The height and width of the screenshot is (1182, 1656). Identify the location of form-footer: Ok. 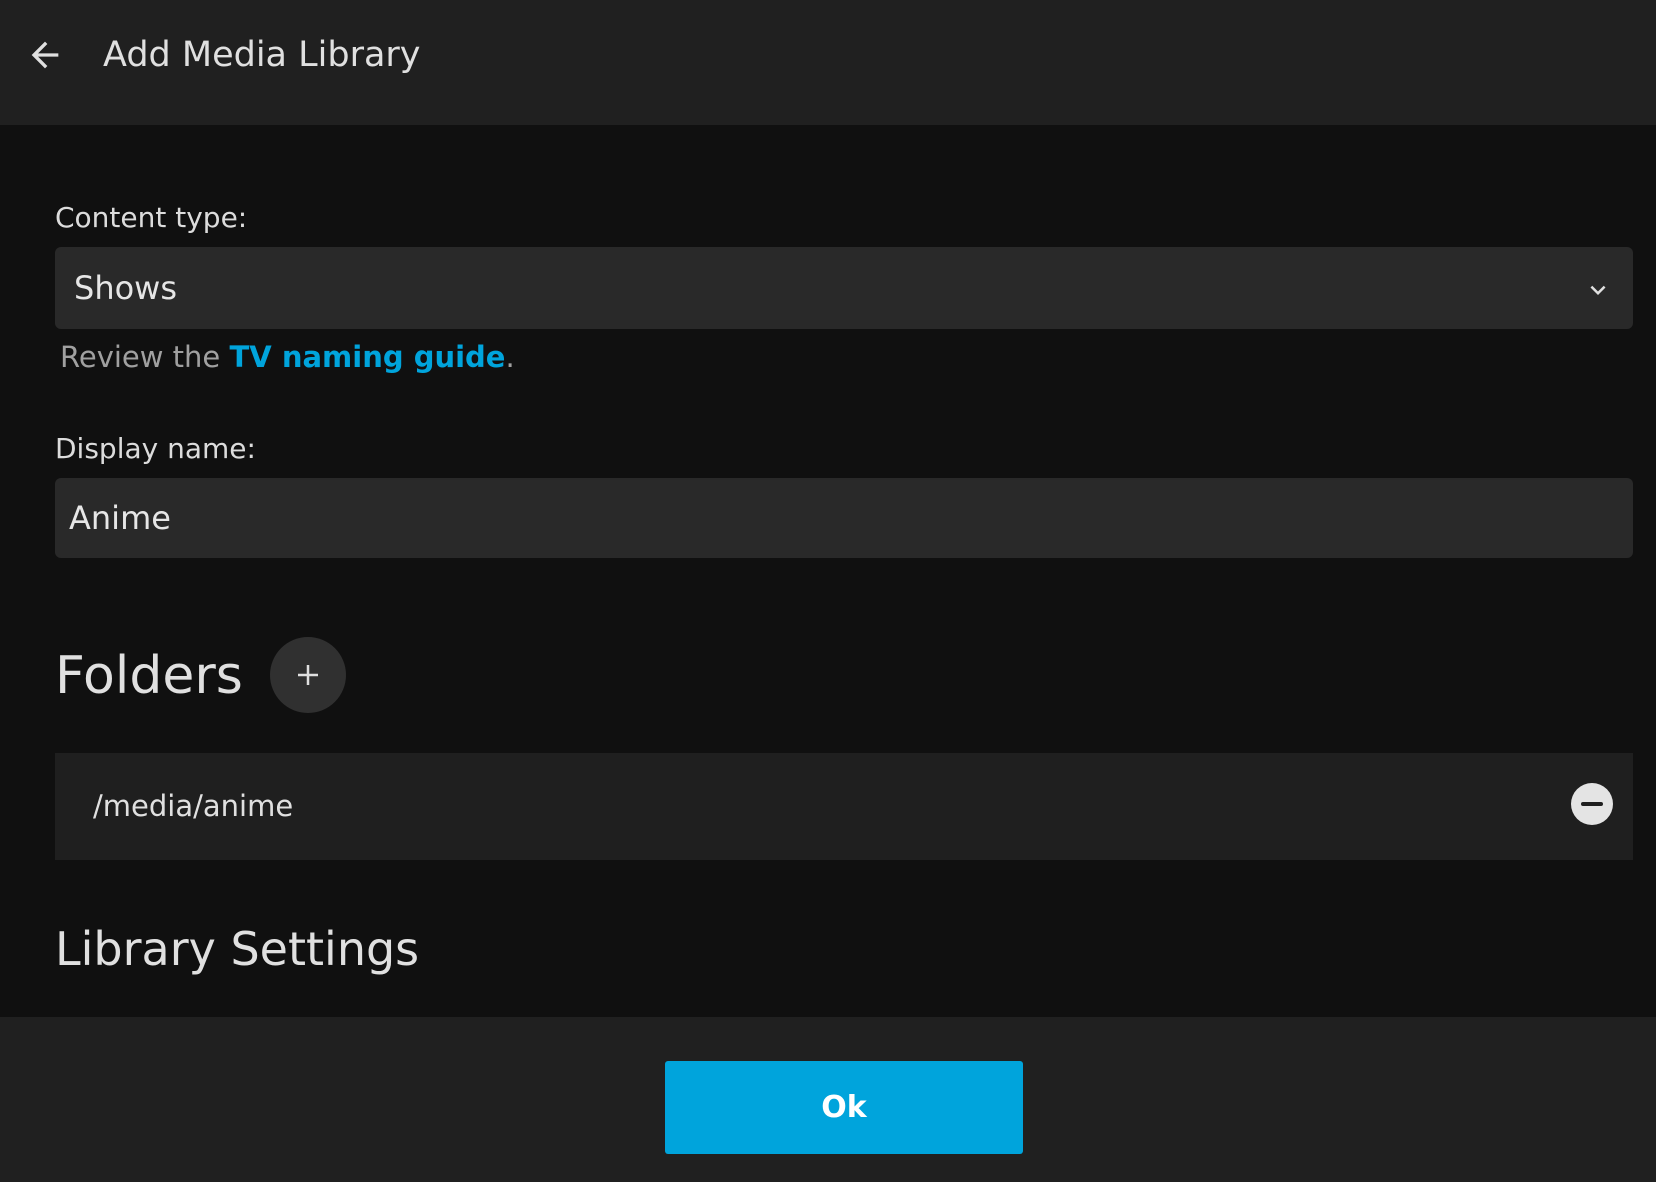
(828, 1099).